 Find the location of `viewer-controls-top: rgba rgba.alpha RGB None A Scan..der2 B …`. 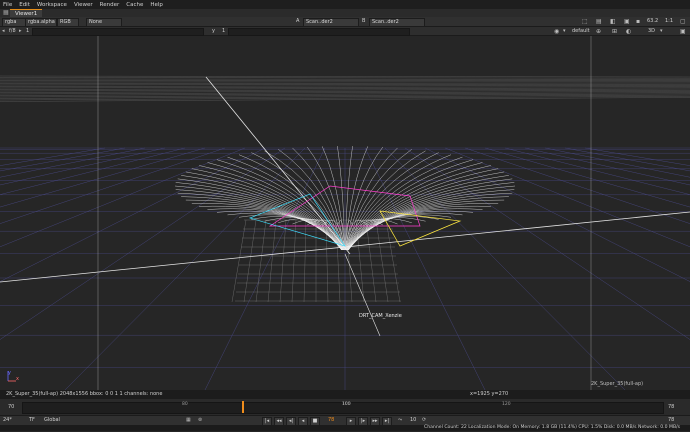

viewer-controls-top: rgba rgba.alpha RGB None A Scan..der2 B … is located at coordinates (345, 22).